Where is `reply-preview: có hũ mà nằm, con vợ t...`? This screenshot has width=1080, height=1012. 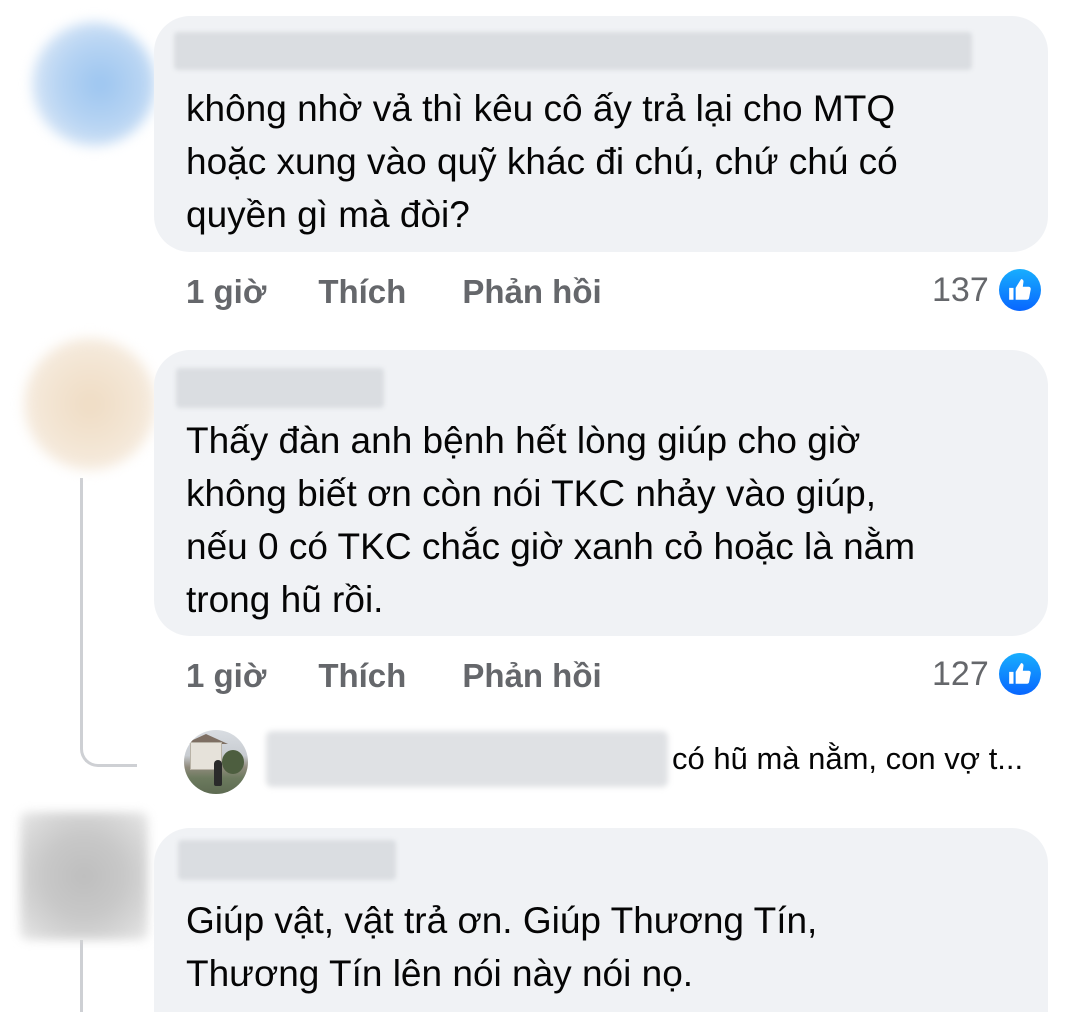 reply-preview: có hũ mà nằm, con vợ t... is located at coordinates (644, 759).